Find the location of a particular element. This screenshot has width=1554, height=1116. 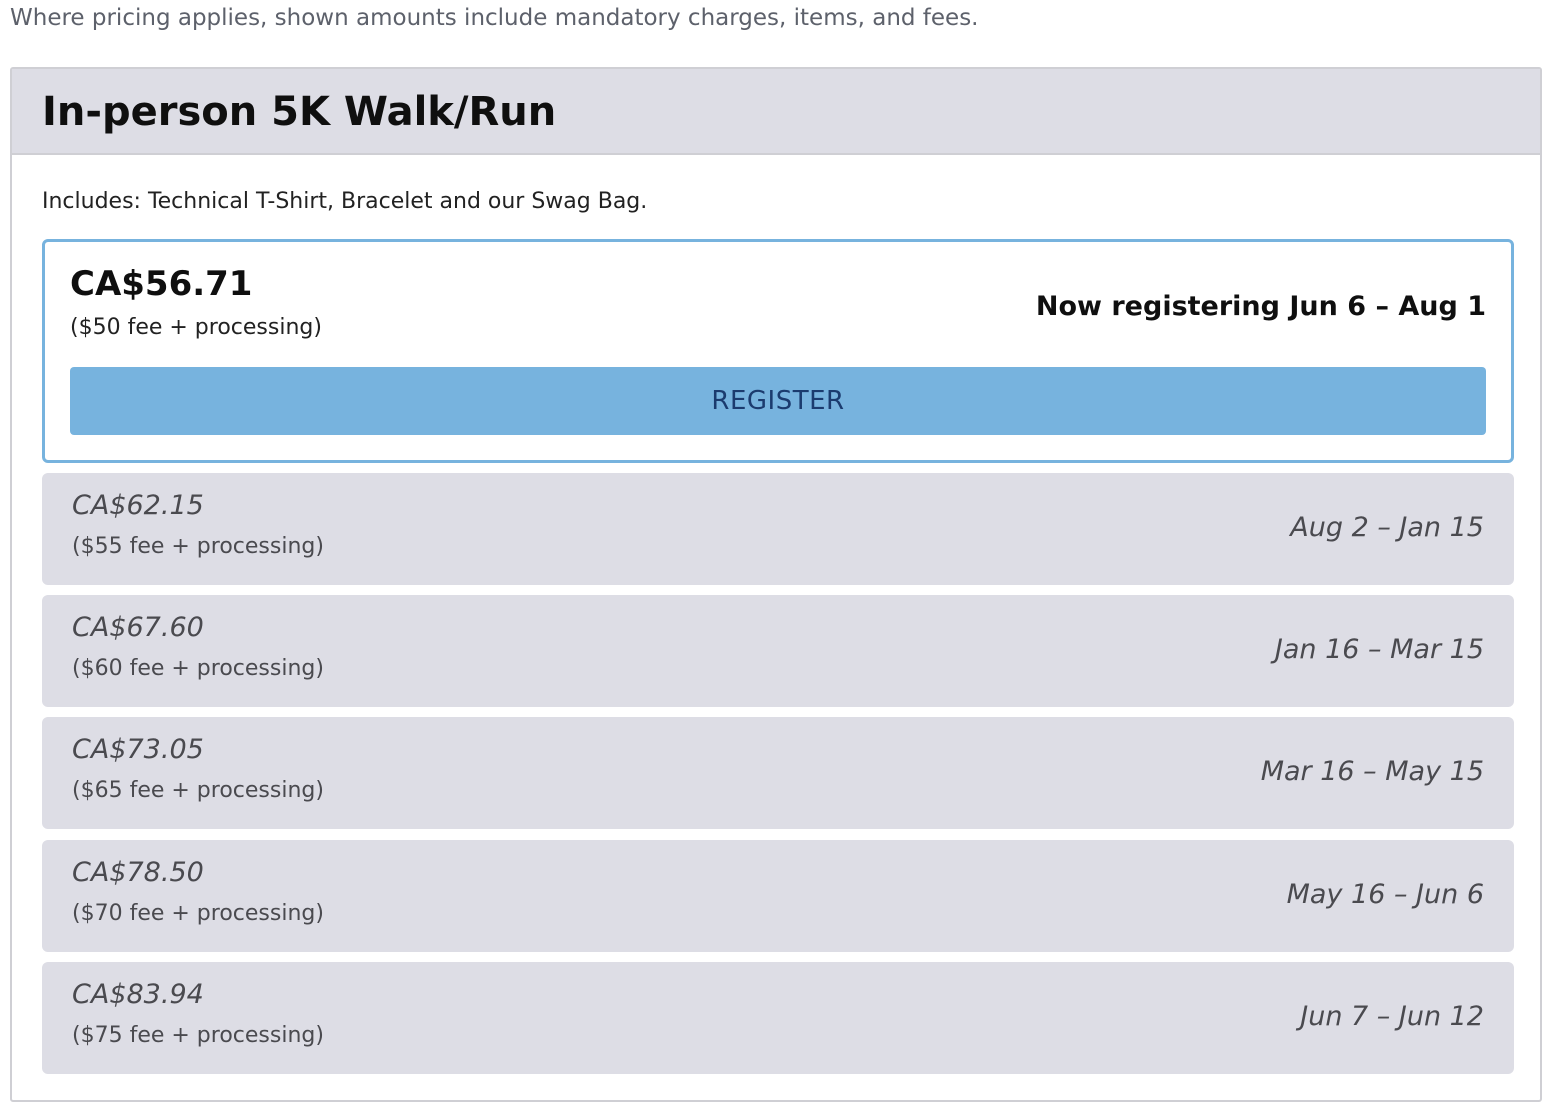

tier-date-window: Jan 16 – Mar 15 is located at coordinates (1379, 649).